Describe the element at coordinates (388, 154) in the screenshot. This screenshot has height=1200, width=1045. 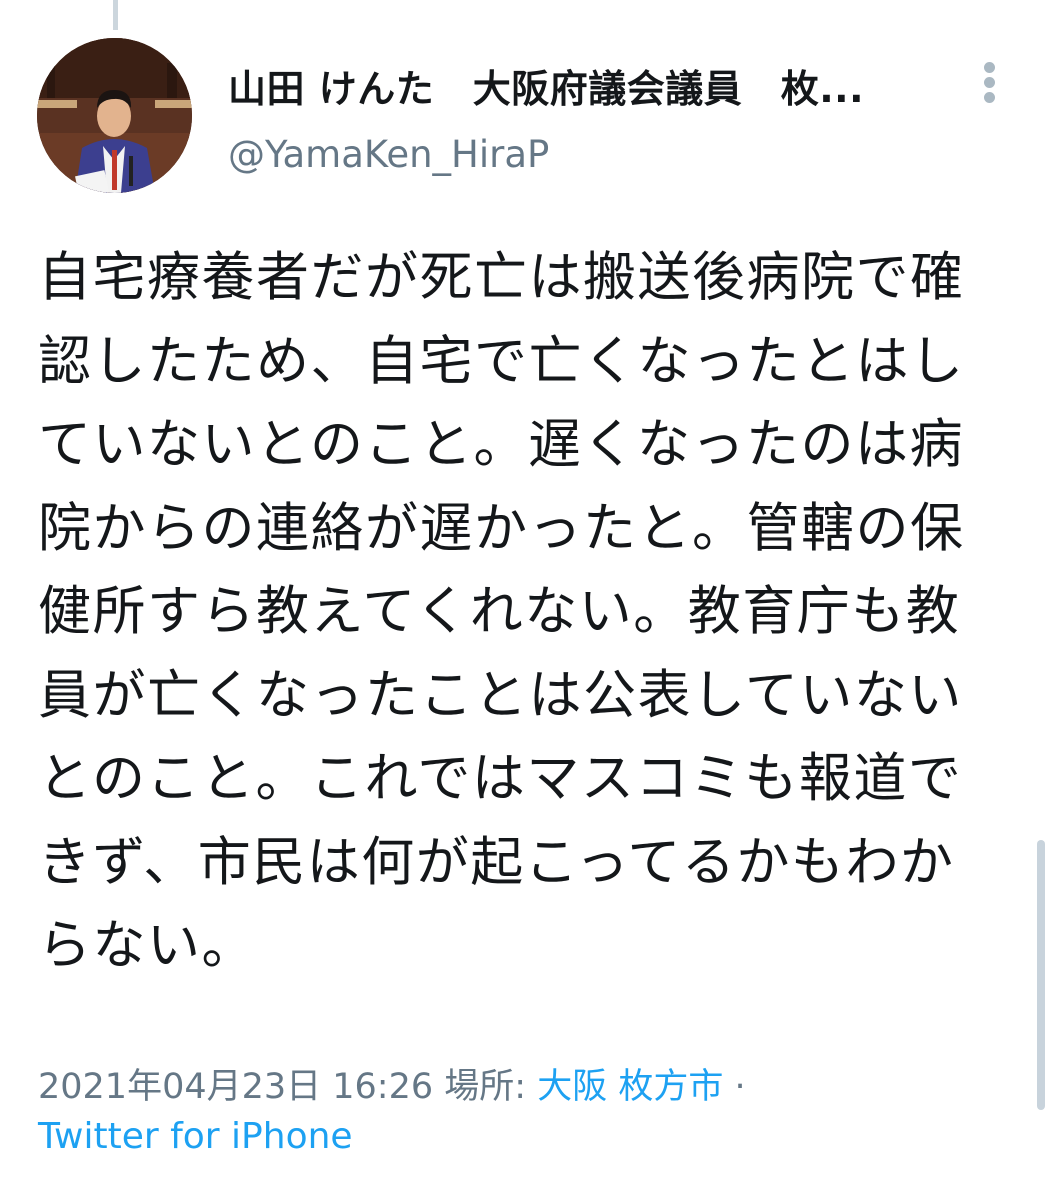
I see `author-handle: @YamaKen_HiraP` at that location.